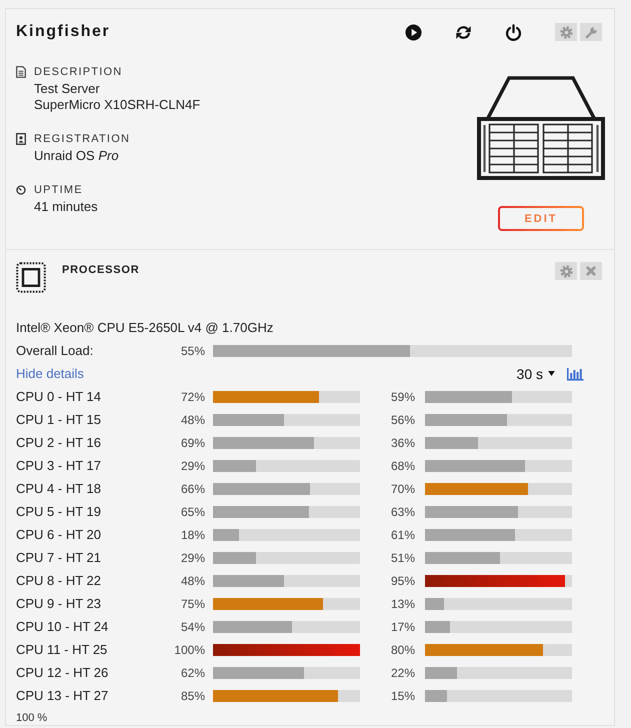  What do you see at coordinates (101, 270) in the screenshot?
I see `processor-title: PROCESSOR` at bounding box center [101, 270].